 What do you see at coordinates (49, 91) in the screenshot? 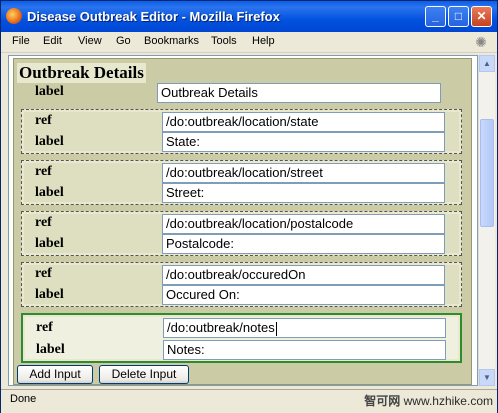
I see `main-label-caption: label` at bounding box center [49, 91].